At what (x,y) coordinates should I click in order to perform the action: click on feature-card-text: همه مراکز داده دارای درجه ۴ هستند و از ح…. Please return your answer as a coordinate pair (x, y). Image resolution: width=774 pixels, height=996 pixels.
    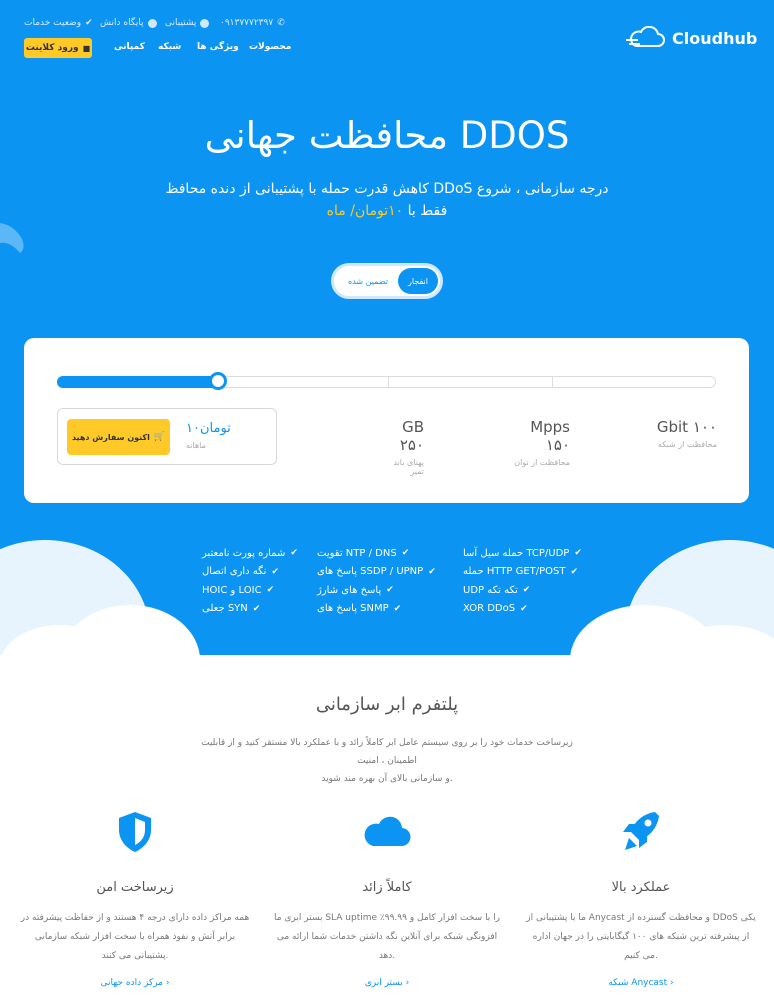
    Looking at the image, I should click on (135, 937).